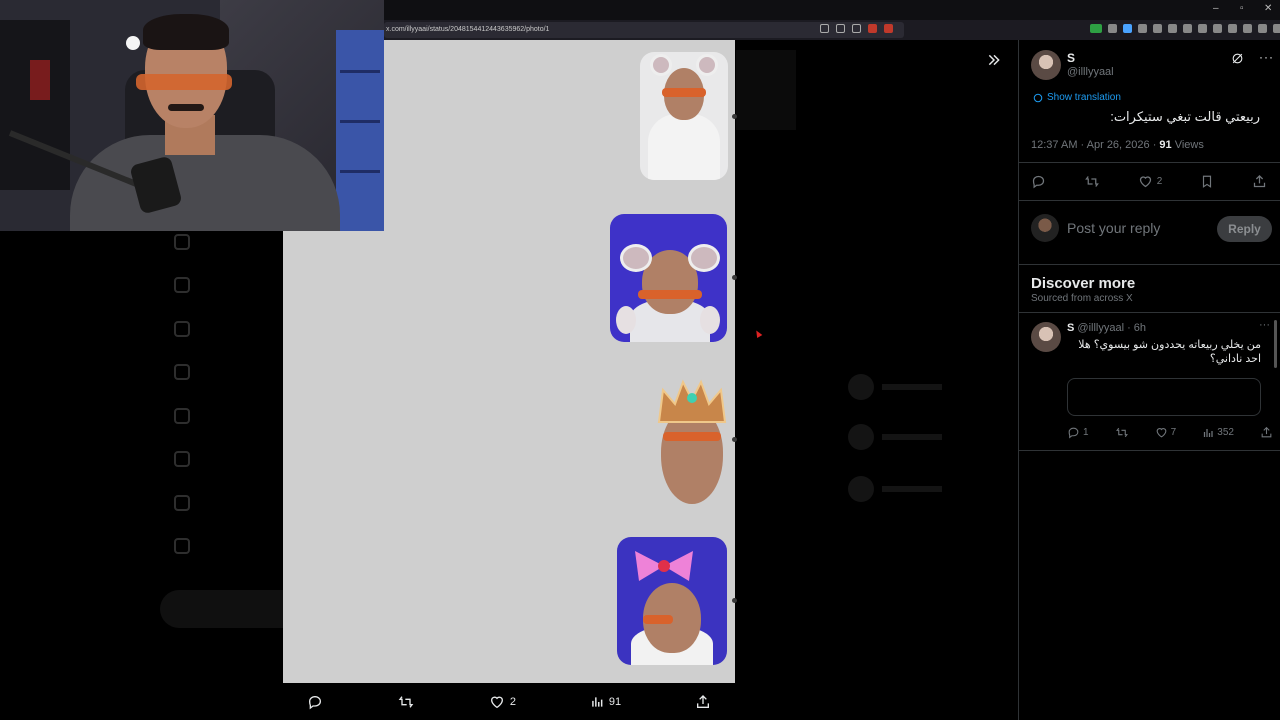 The width and height of the screenshot is (1280, 720). I want to click on background-block, so click(766, 90).